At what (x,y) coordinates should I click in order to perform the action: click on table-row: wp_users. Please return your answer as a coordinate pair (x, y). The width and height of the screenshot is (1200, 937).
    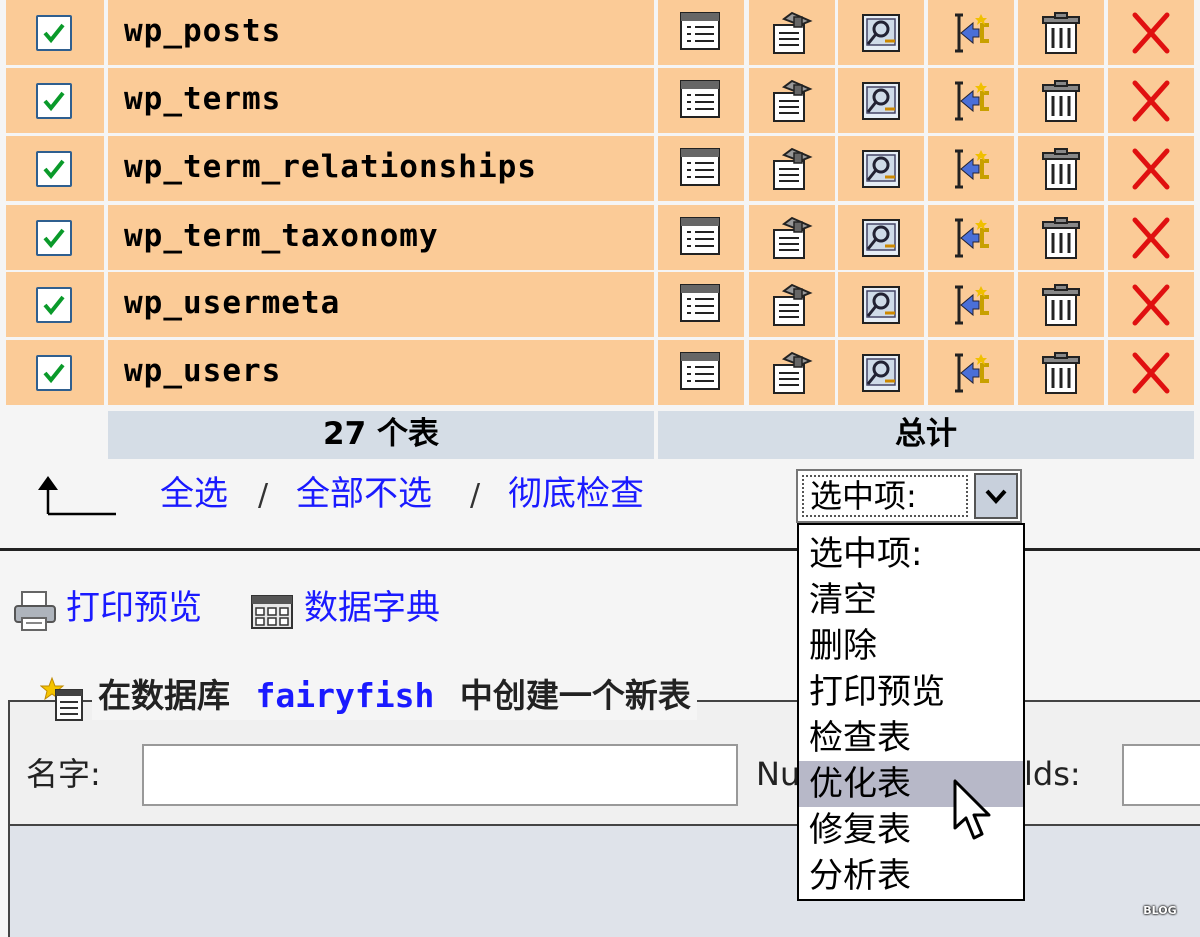
    Looking at the image, I should click on (600, 372).